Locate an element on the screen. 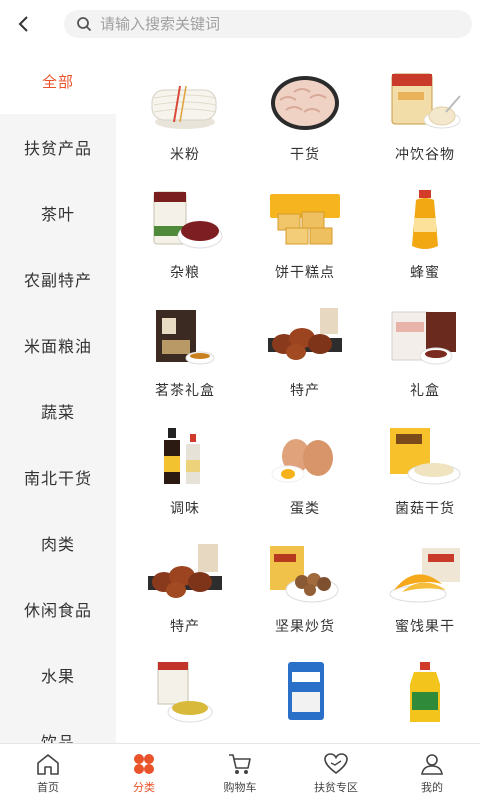 The height and width of the screenshot is (800, 480). category-cell-specialty-2: 特产 is located at coordinates (185, 603).